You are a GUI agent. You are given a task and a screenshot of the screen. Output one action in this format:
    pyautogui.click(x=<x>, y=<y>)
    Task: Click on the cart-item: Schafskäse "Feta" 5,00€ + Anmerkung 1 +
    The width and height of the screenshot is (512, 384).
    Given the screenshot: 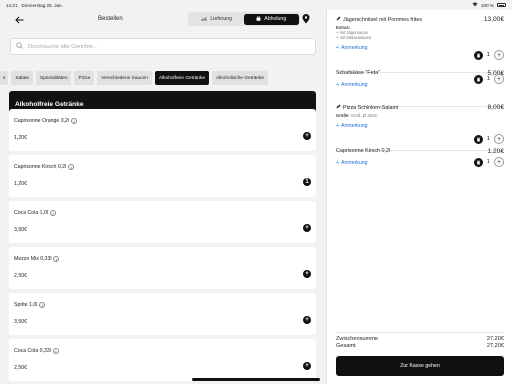 What is the action you would take?
    pyautogui.click(x=420, y=85)
    